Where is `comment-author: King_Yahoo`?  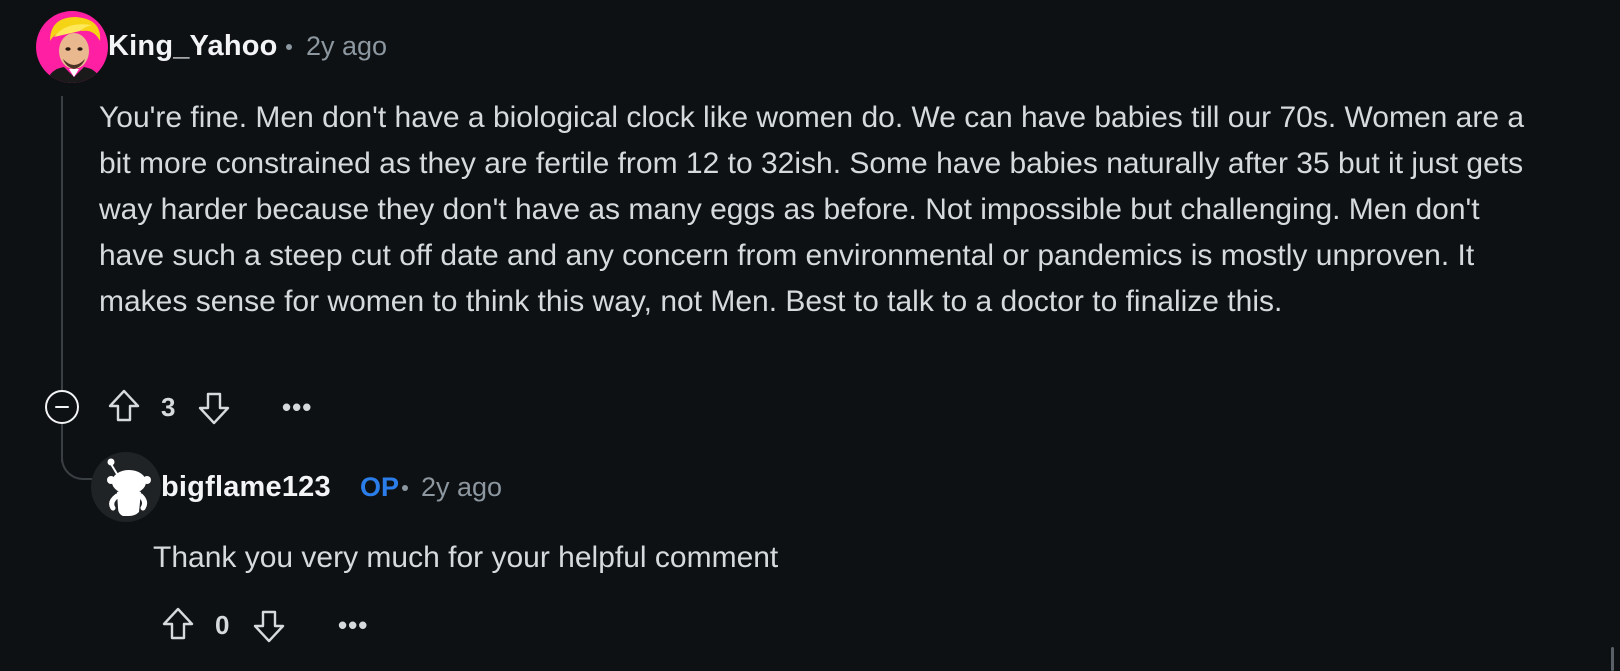
comment-author: King_Yahoo is located at coordinates (193, 46).